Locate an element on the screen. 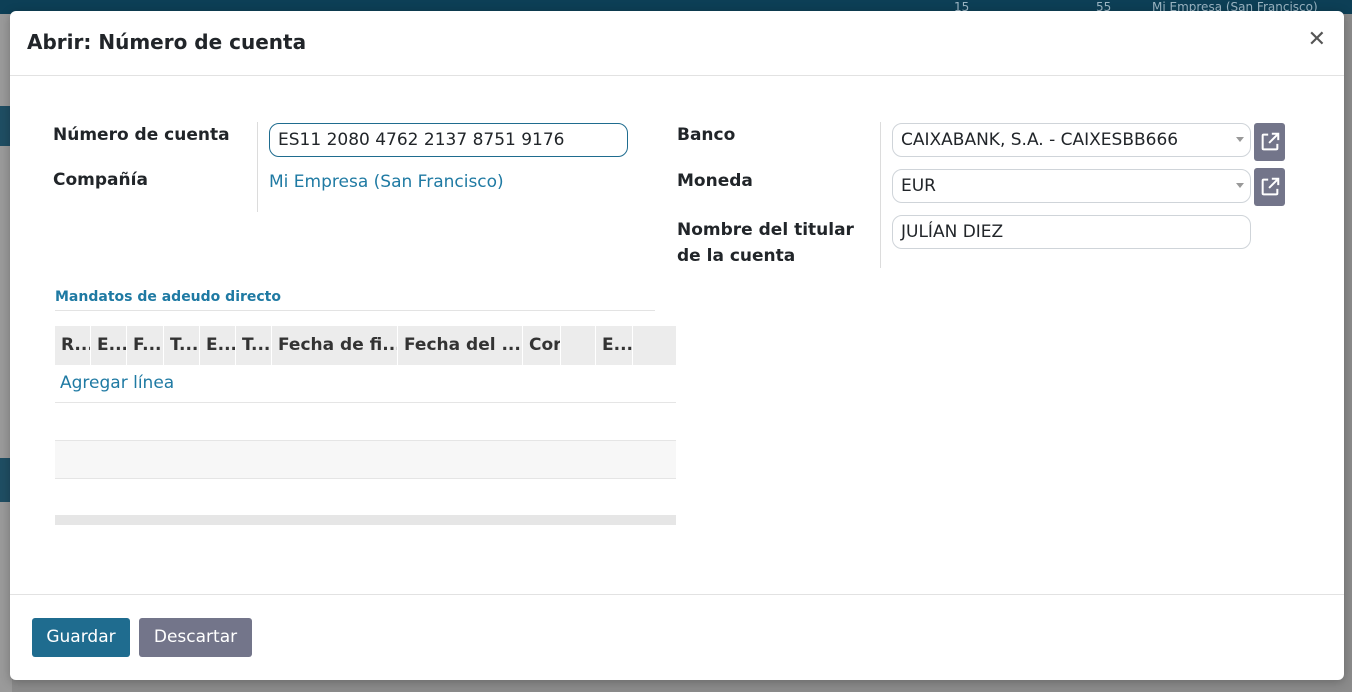 The width and height of the screenshot is (1352, 692). currency-select: EUR is located at coordinates (1071, 186).